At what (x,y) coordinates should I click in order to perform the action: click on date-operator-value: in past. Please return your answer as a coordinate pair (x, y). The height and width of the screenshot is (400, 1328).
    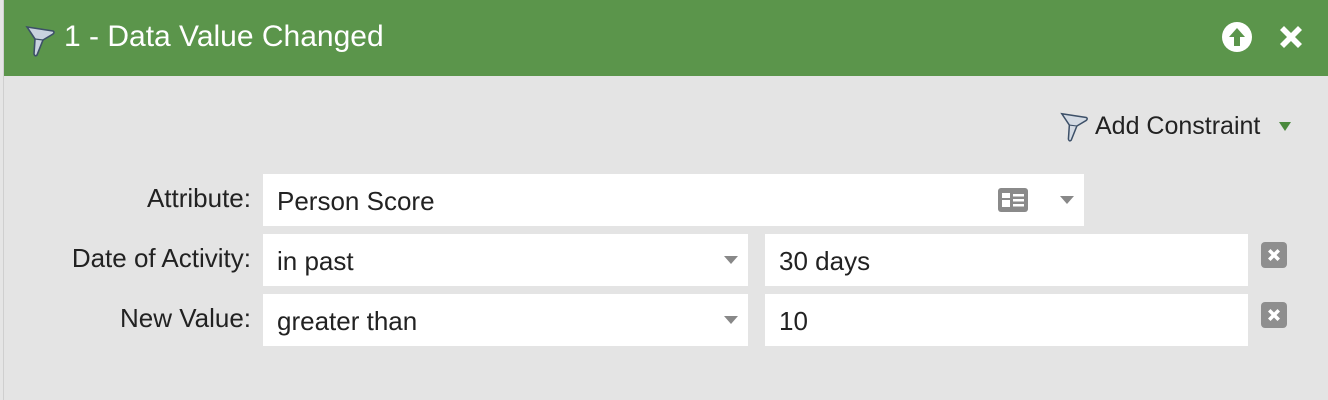
    Looking at the image, I should click on (315, 261).